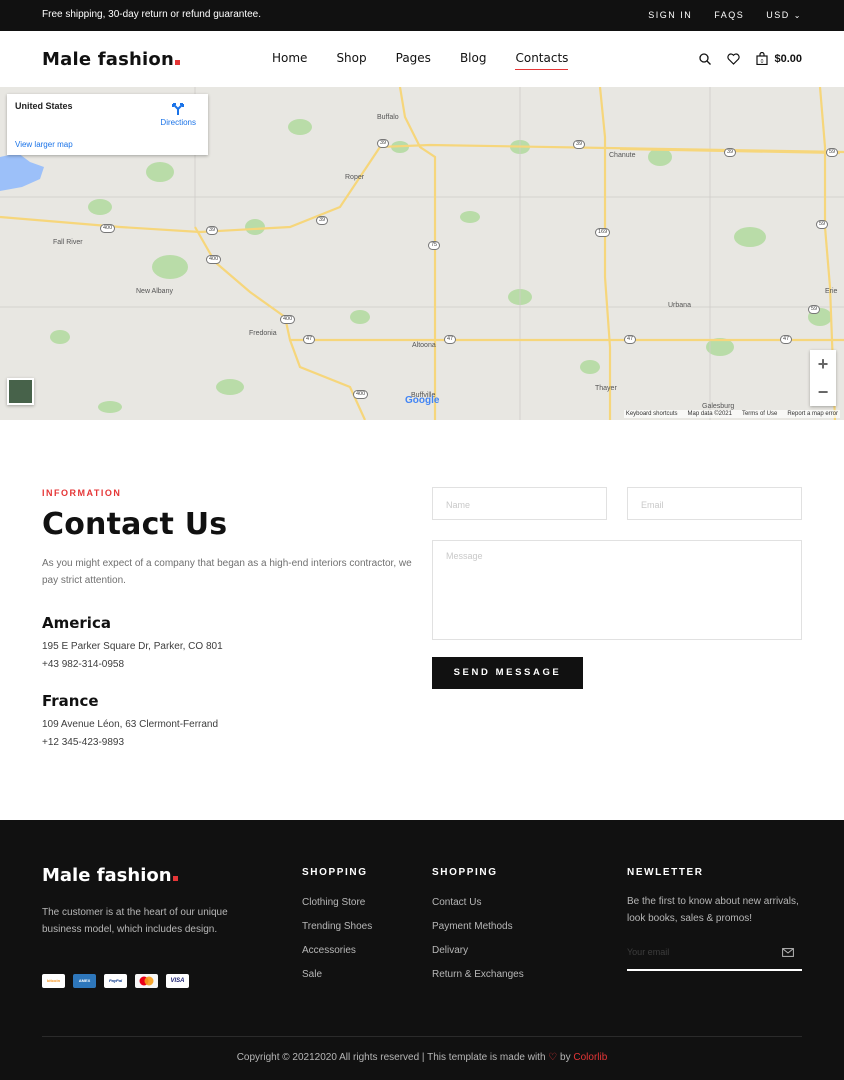 This screenshot has width=844, height=1080. Describe the element at coordinates (263, 333) in the screenshot. I see `map-town-label: Fredonia` at that location.